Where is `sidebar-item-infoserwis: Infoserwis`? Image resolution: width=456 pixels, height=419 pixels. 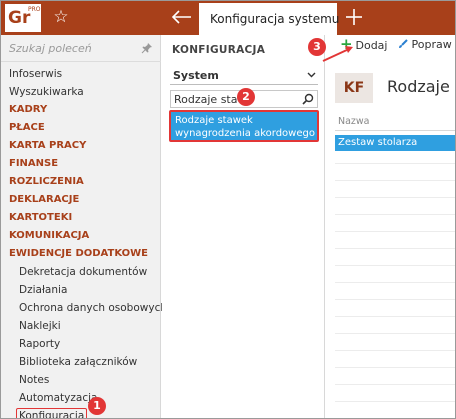 sidebar-item-infoserwis: Infoserwis is located at coordinates (81, 74).